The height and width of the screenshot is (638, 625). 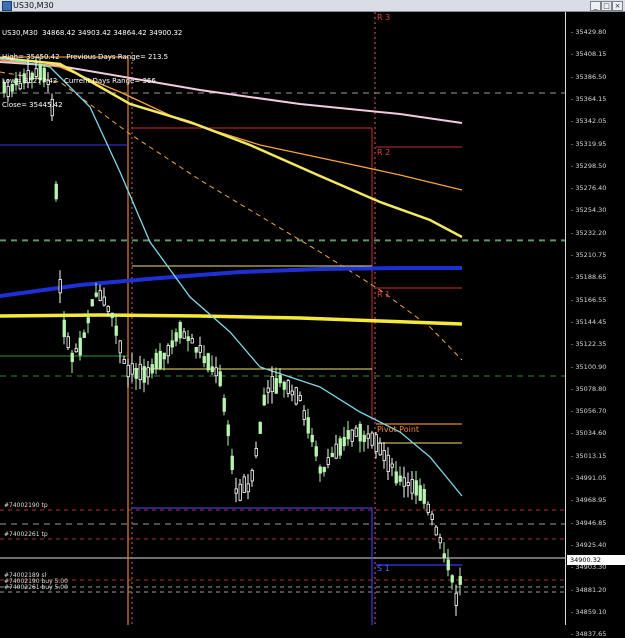 I want to click on price-tick-label: - 35386.50, so click(x=589, y=76).